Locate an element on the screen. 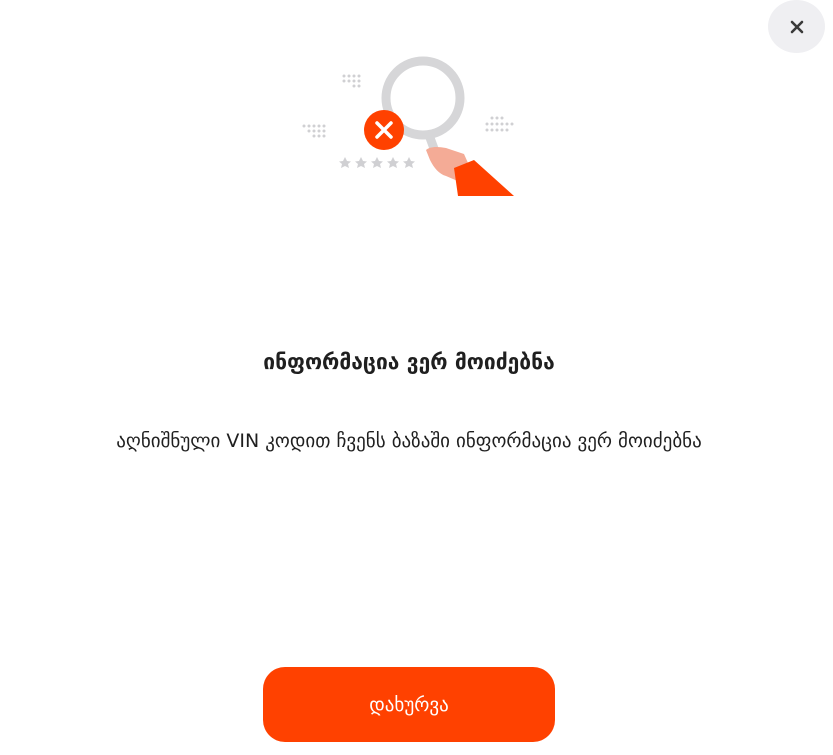 The width and height of the screenshot is (833, 755). close-dialog-button: დახურვა is located at coordinates (409, 704).